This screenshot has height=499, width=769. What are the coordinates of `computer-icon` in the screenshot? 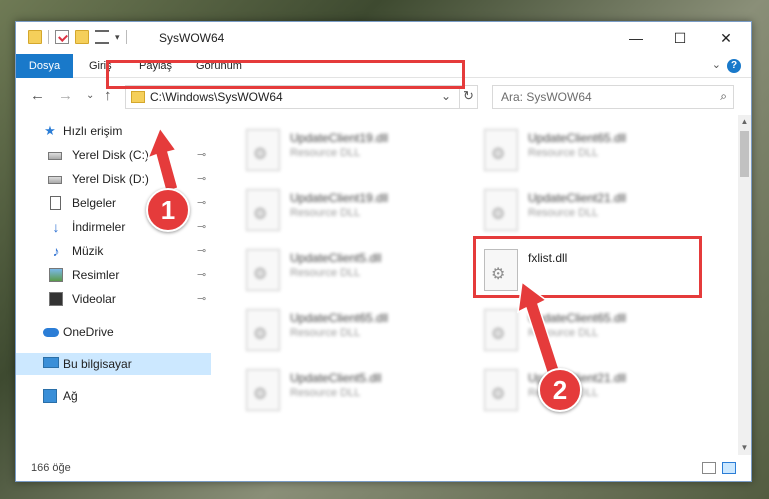 It's located at (51, 362).